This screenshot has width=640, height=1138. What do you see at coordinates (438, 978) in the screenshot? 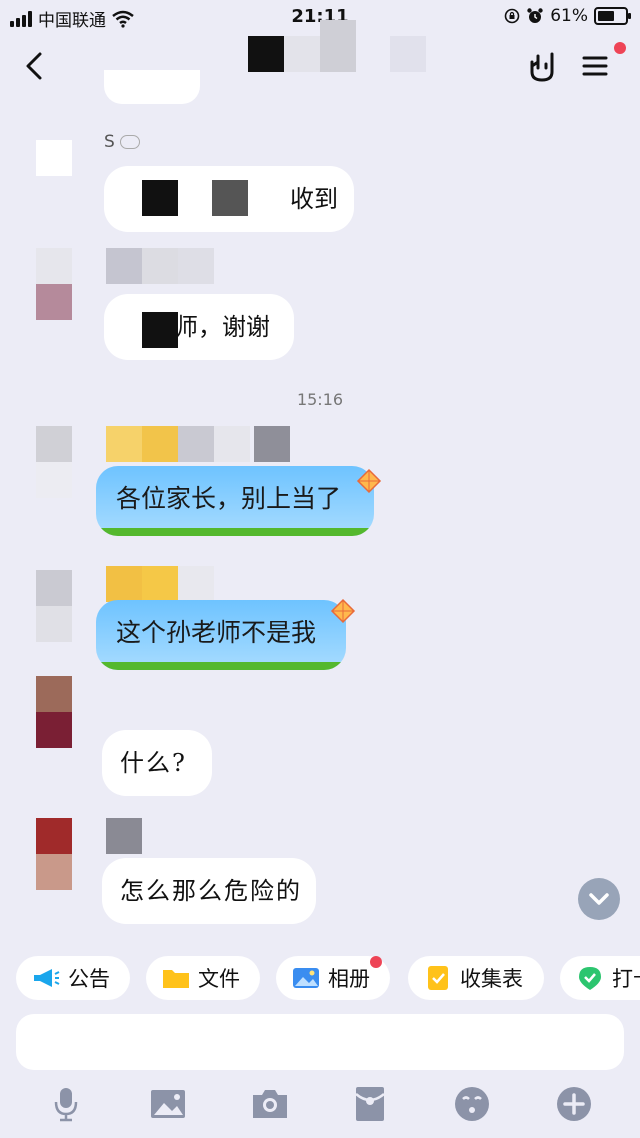
I see `form-icon` at bounding box center [438, 978].